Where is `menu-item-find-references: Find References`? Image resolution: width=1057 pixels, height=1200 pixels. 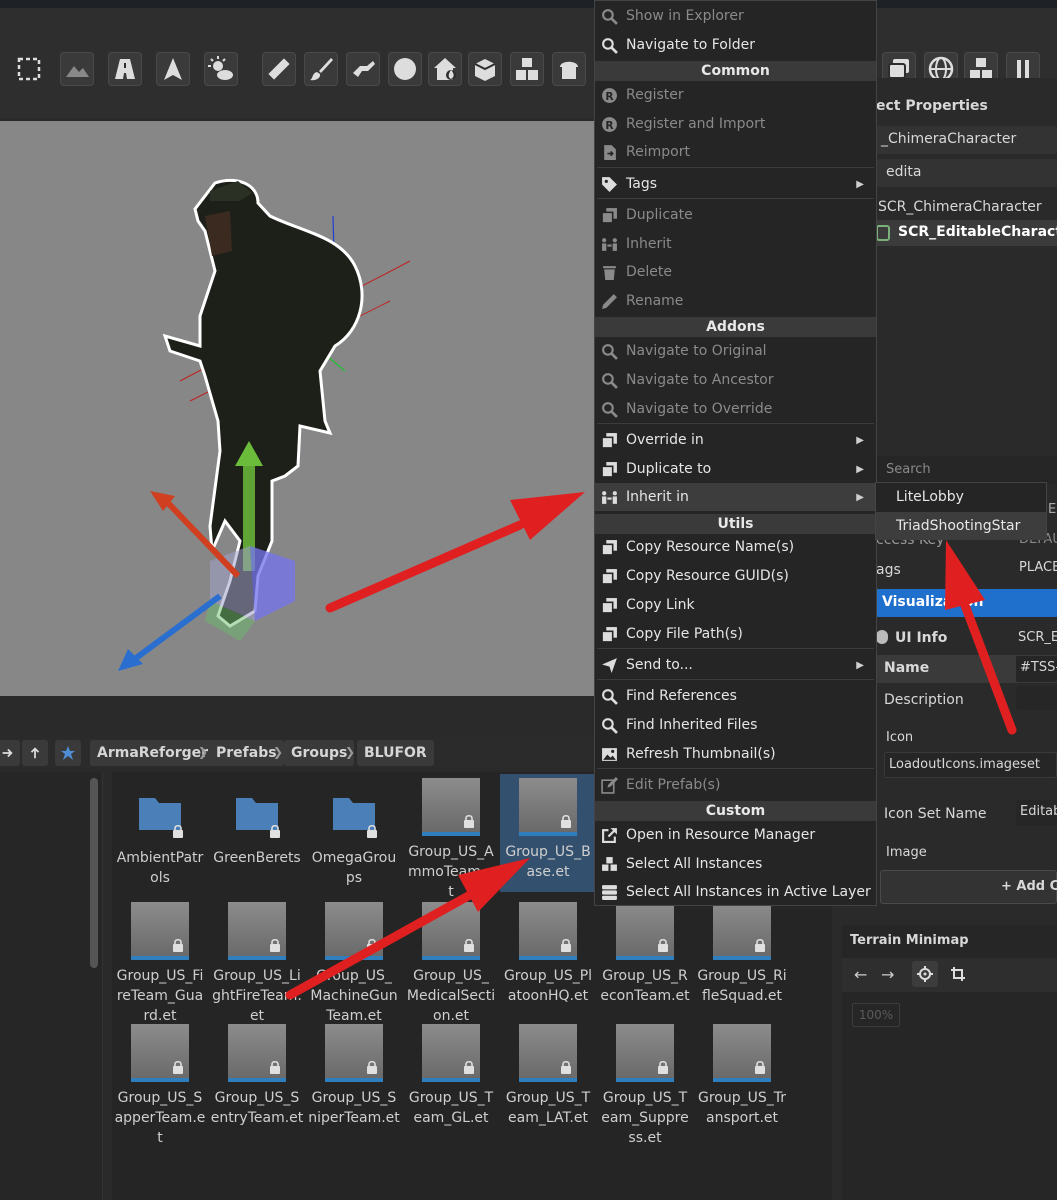
menu-item-find-references: Find References is located at coordinates (735, 696).